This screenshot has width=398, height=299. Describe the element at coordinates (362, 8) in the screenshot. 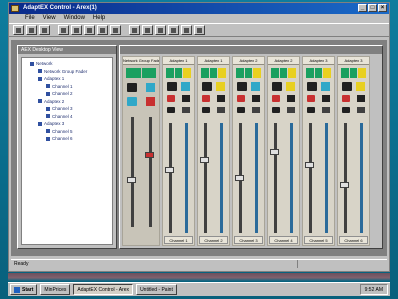

I see `minimize-button: _` at that location.